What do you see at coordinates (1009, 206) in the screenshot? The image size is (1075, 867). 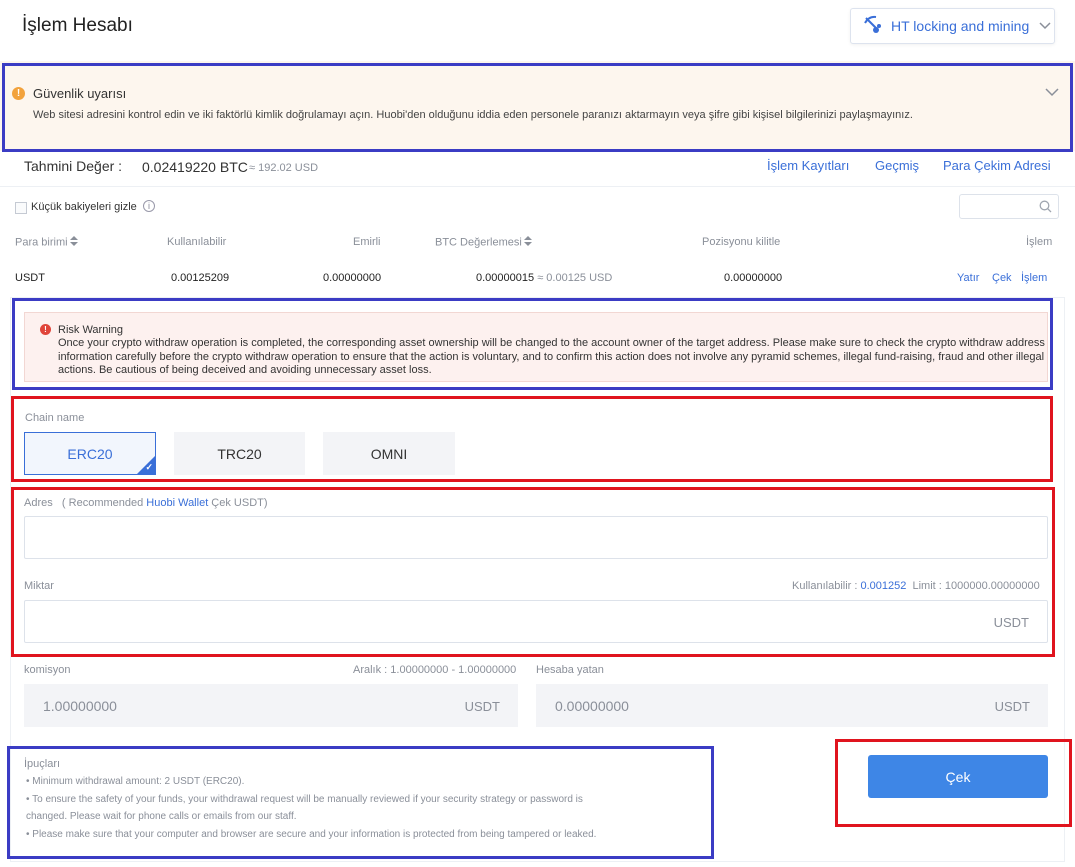 I see `search-input` at bounding box center [1009, 206].